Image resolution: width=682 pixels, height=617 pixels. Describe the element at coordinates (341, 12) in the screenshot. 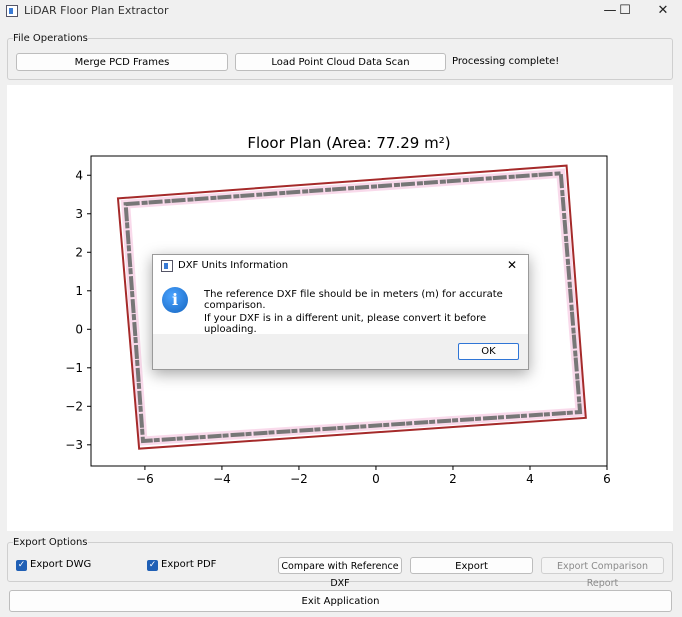

I see `title-bar: LiDAR Floor Plan Extractor — ☐ ✕` at that location.